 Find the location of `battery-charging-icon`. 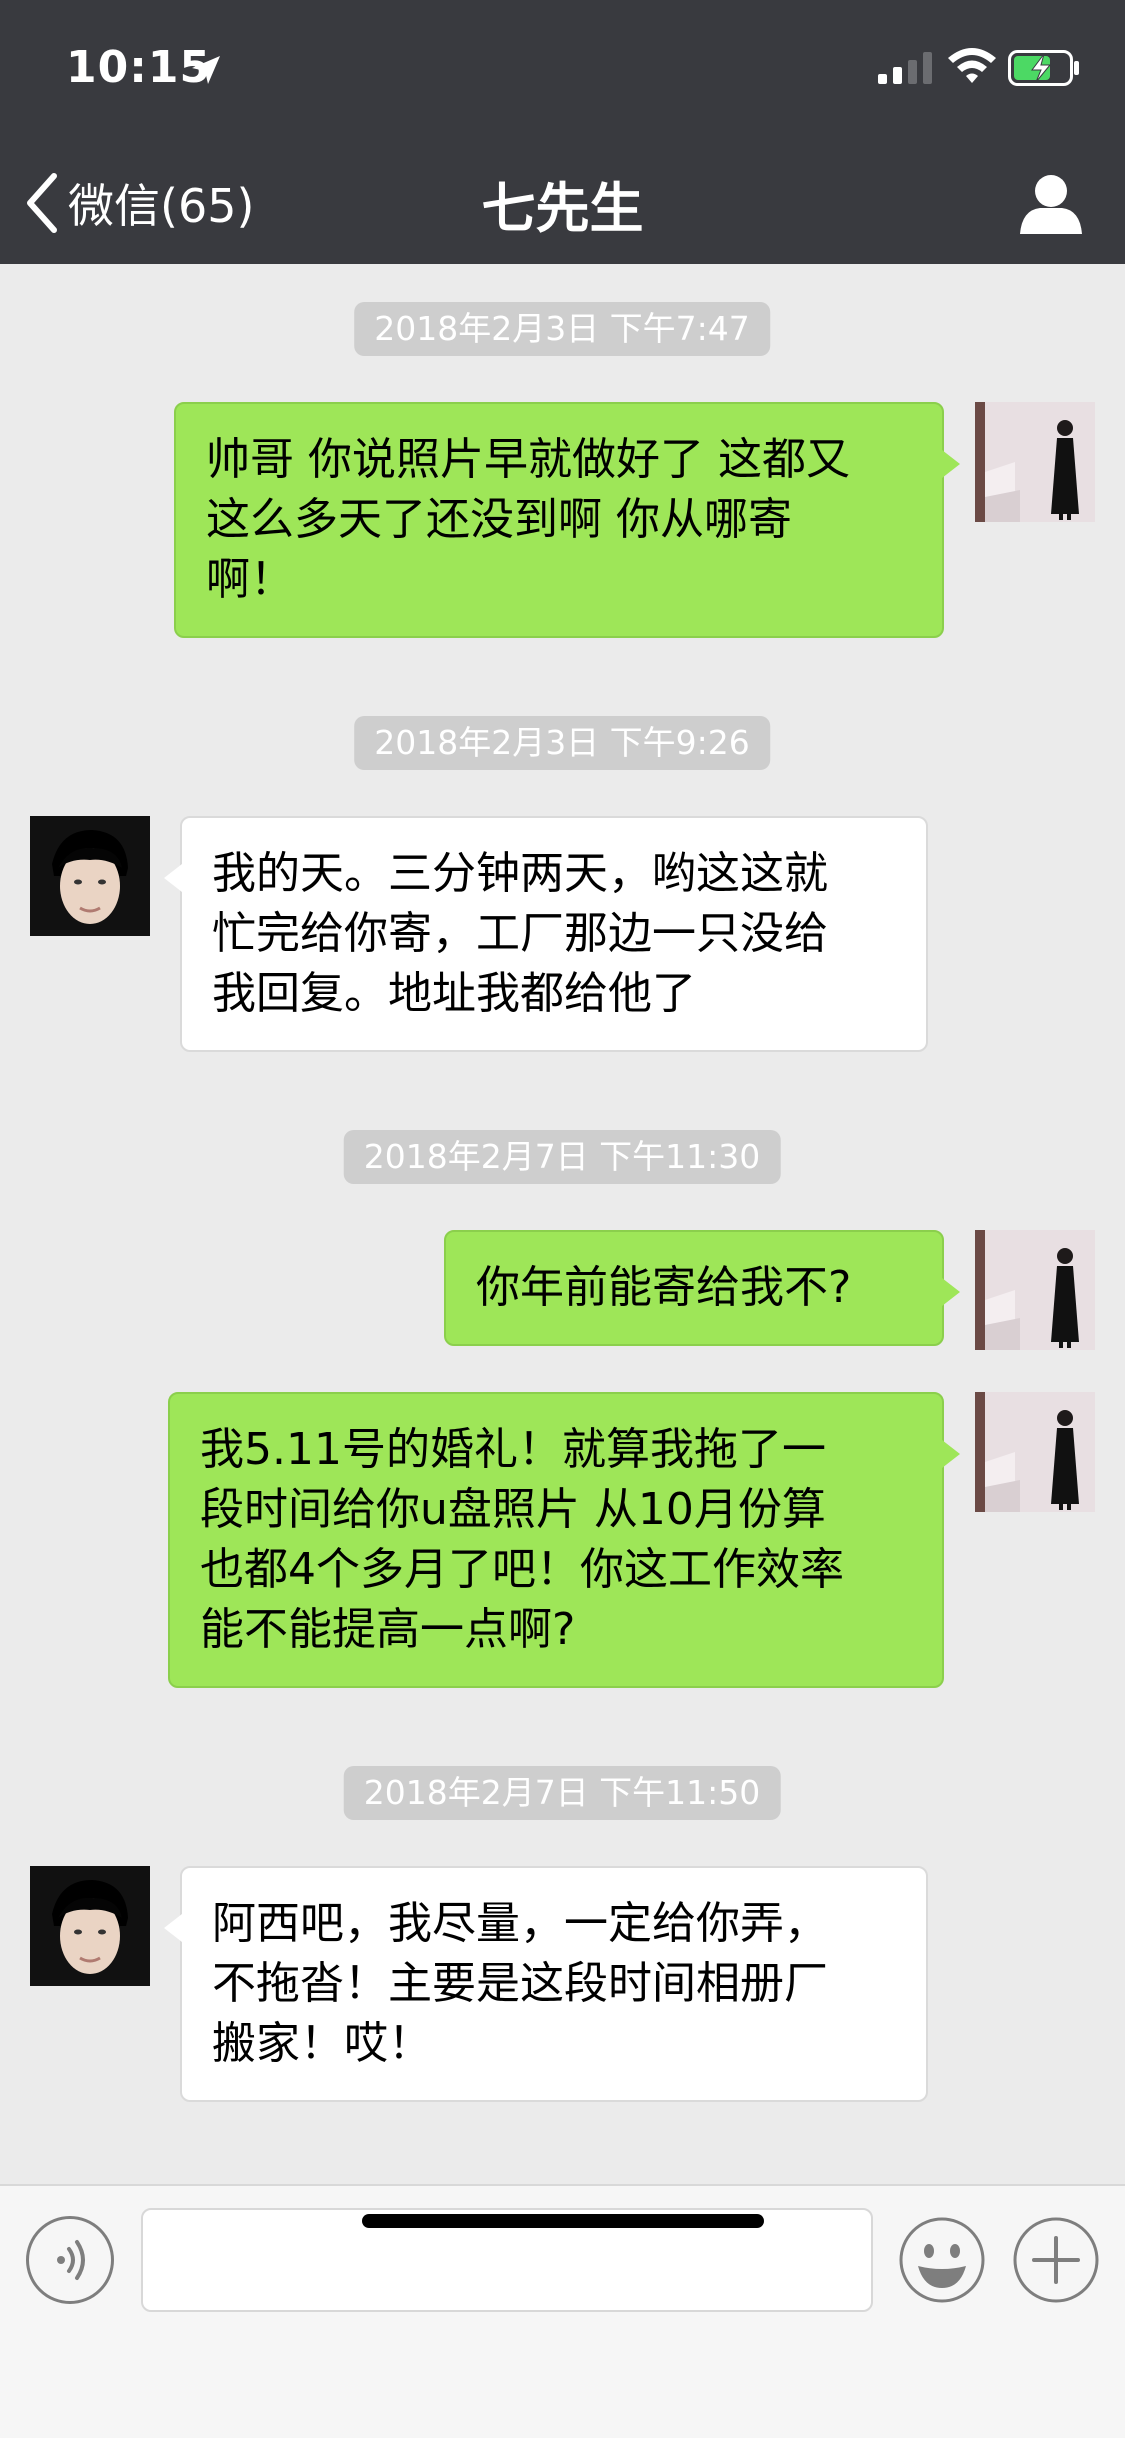

battery-charging-icon is located at coordinates (1043, 68).